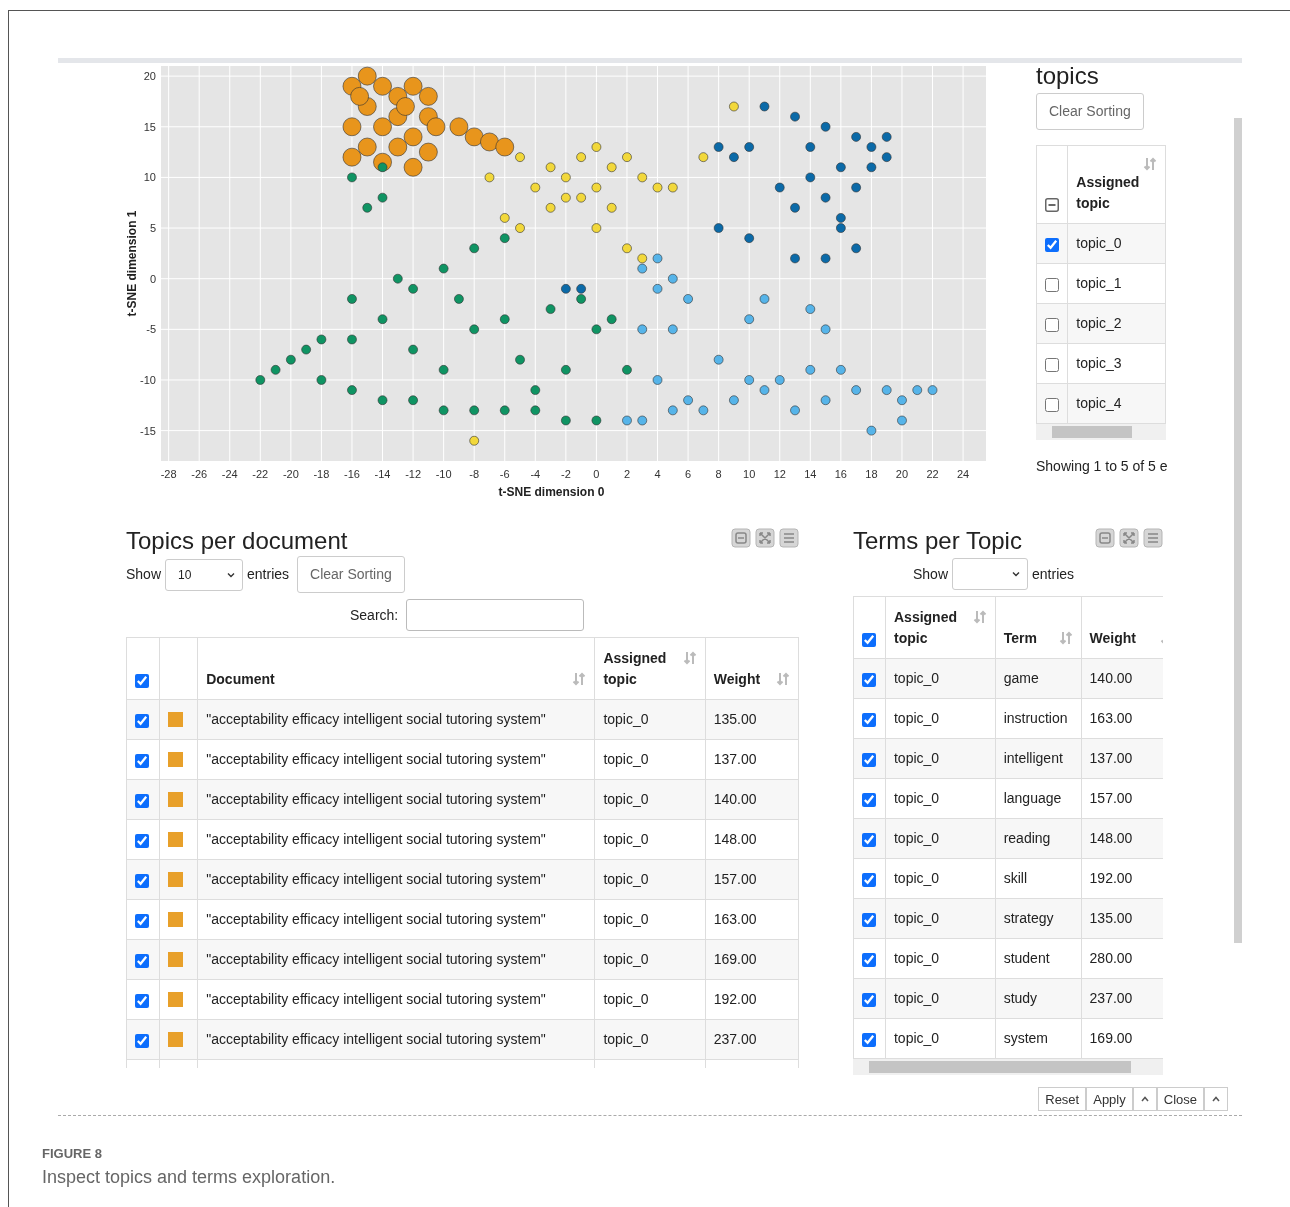  I want to click on column-header: Document, so click(240, 680).